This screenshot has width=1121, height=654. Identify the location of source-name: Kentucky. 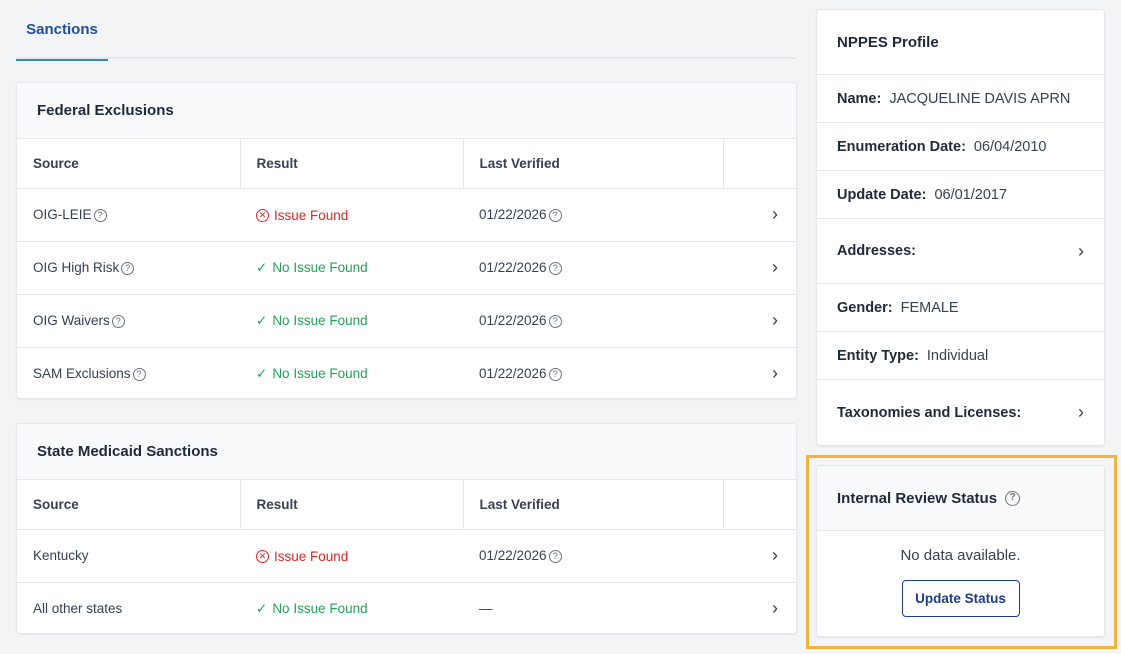
(61, 555).